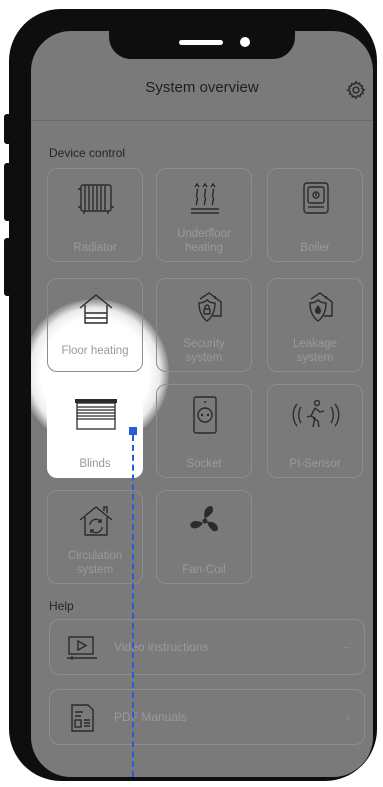 Image resolution: width=383 pixels, height=787 pixels. I want to click on help-item-label: PDF Manuals, so click(150, 717).